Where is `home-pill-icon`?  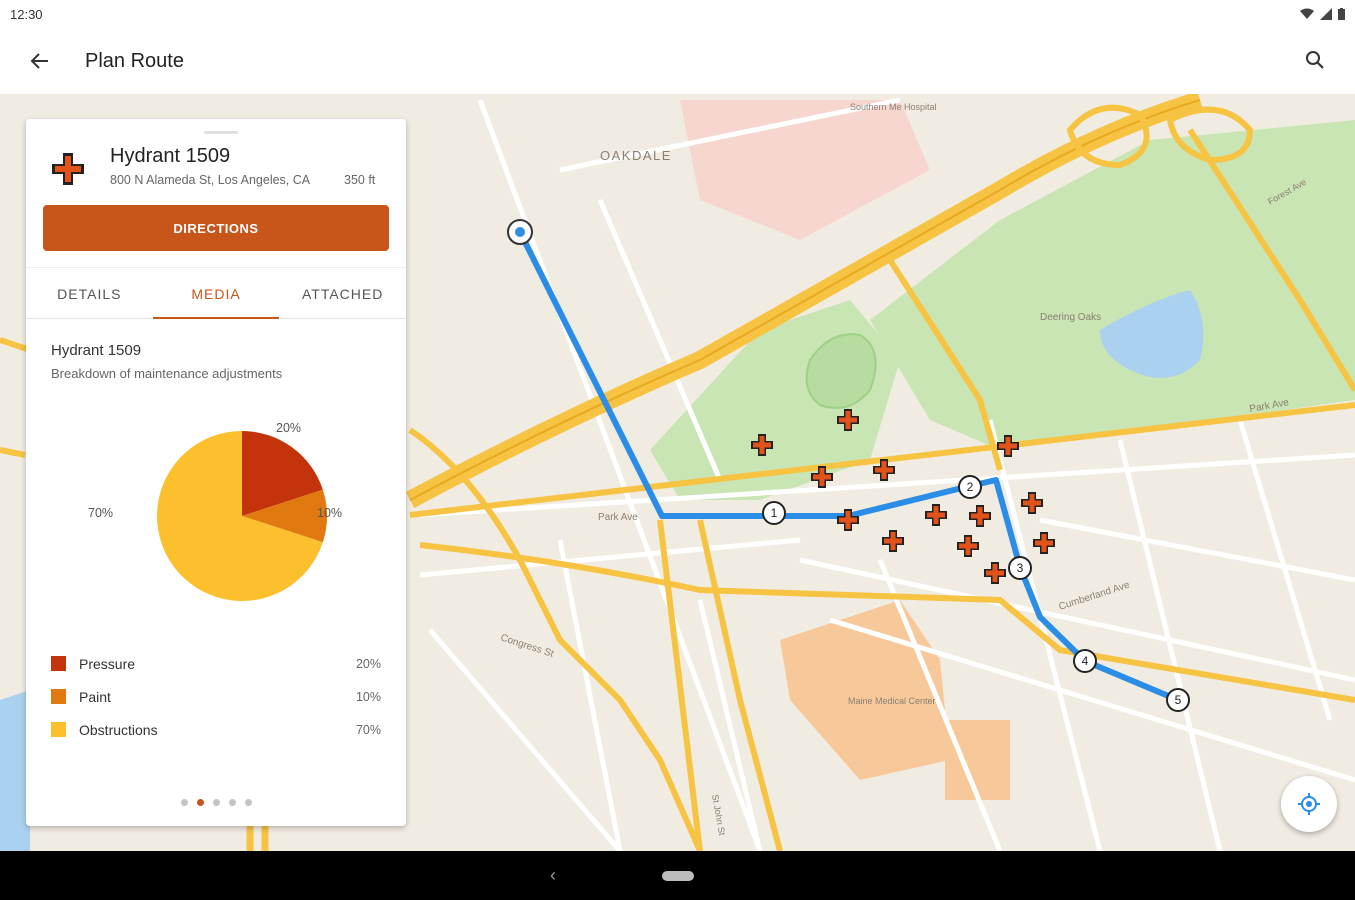
home-pill-icon is located at coordinates (678, 876).